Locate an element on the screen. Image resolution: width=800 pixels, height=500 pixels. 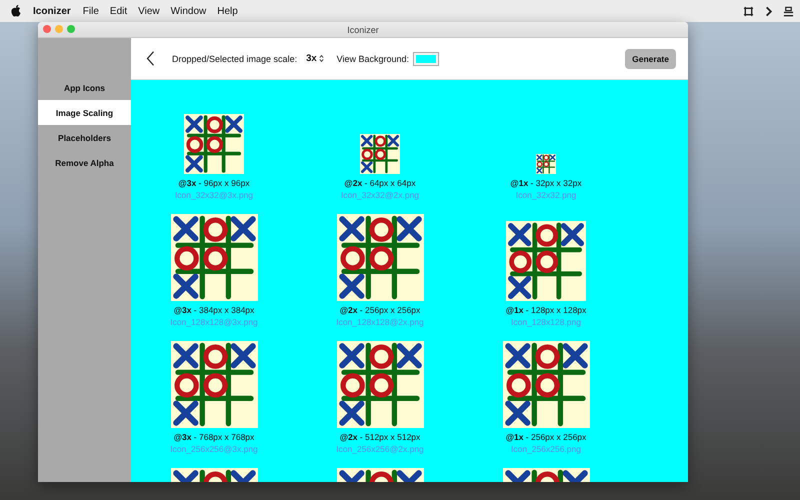
background-label: View Background: is located at coordinates (373, 59).